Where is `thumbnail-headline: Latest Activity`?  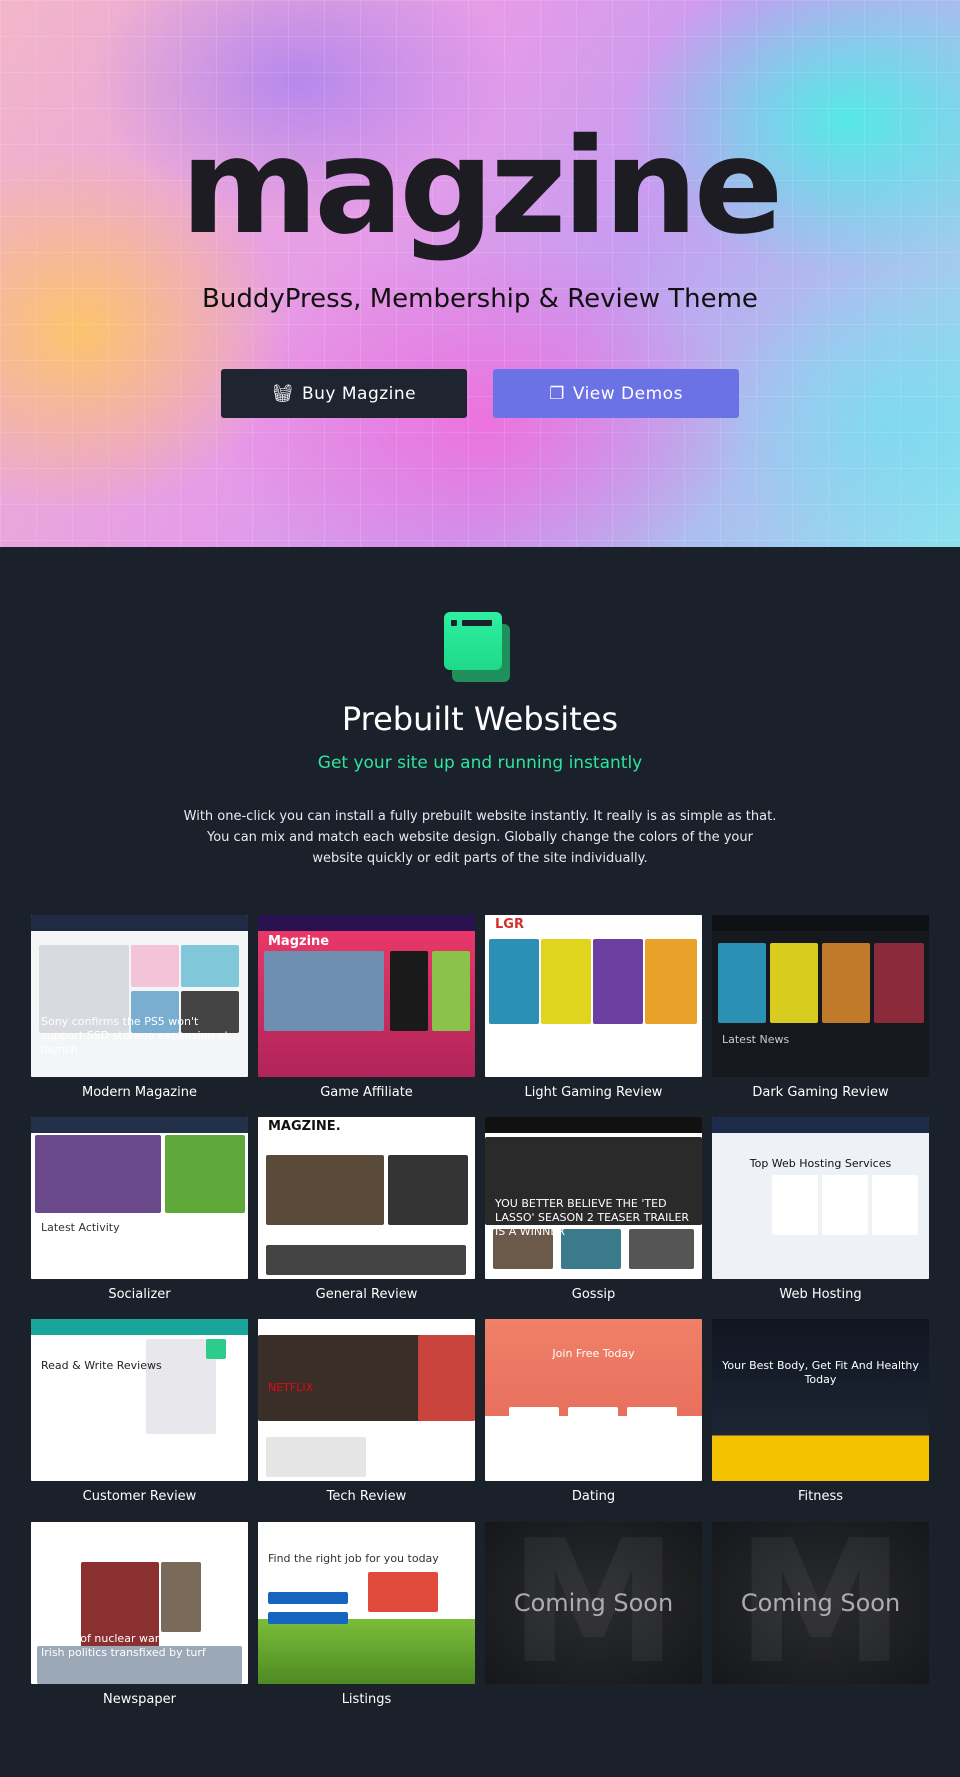
thumbnail-headline: Latest Activity is located at coordinates (80, 1227).